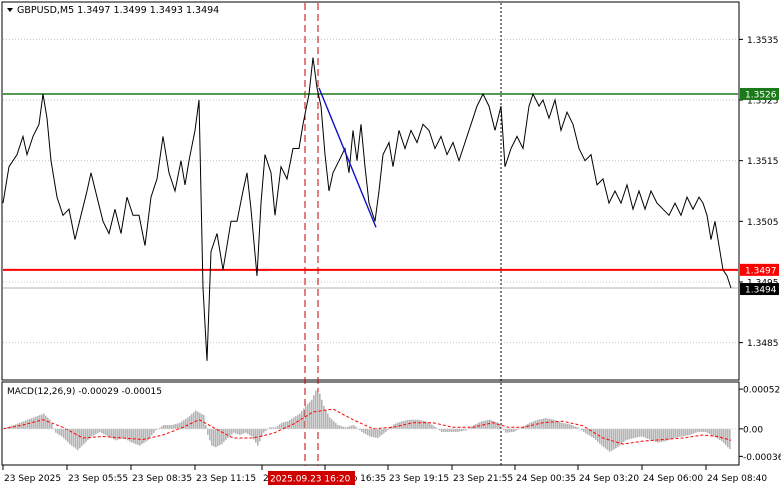 Image resolution: width=781 pixels, height=489 pixels. Describe the element at coordinates (762, 458) in the screenshot. I see `macd-tick-label: -0.00036` at that location.